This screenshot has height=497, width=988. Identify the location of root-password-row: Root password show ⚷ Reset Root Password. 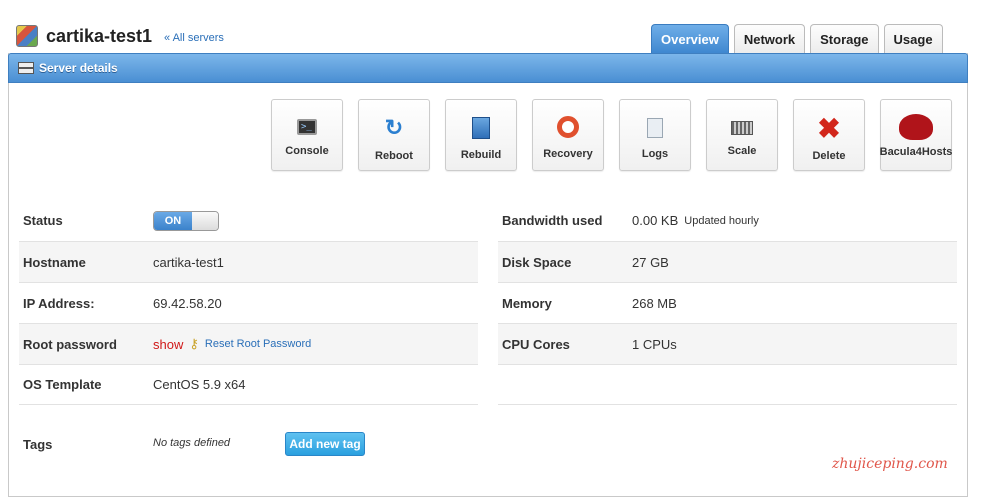
(248, 343).